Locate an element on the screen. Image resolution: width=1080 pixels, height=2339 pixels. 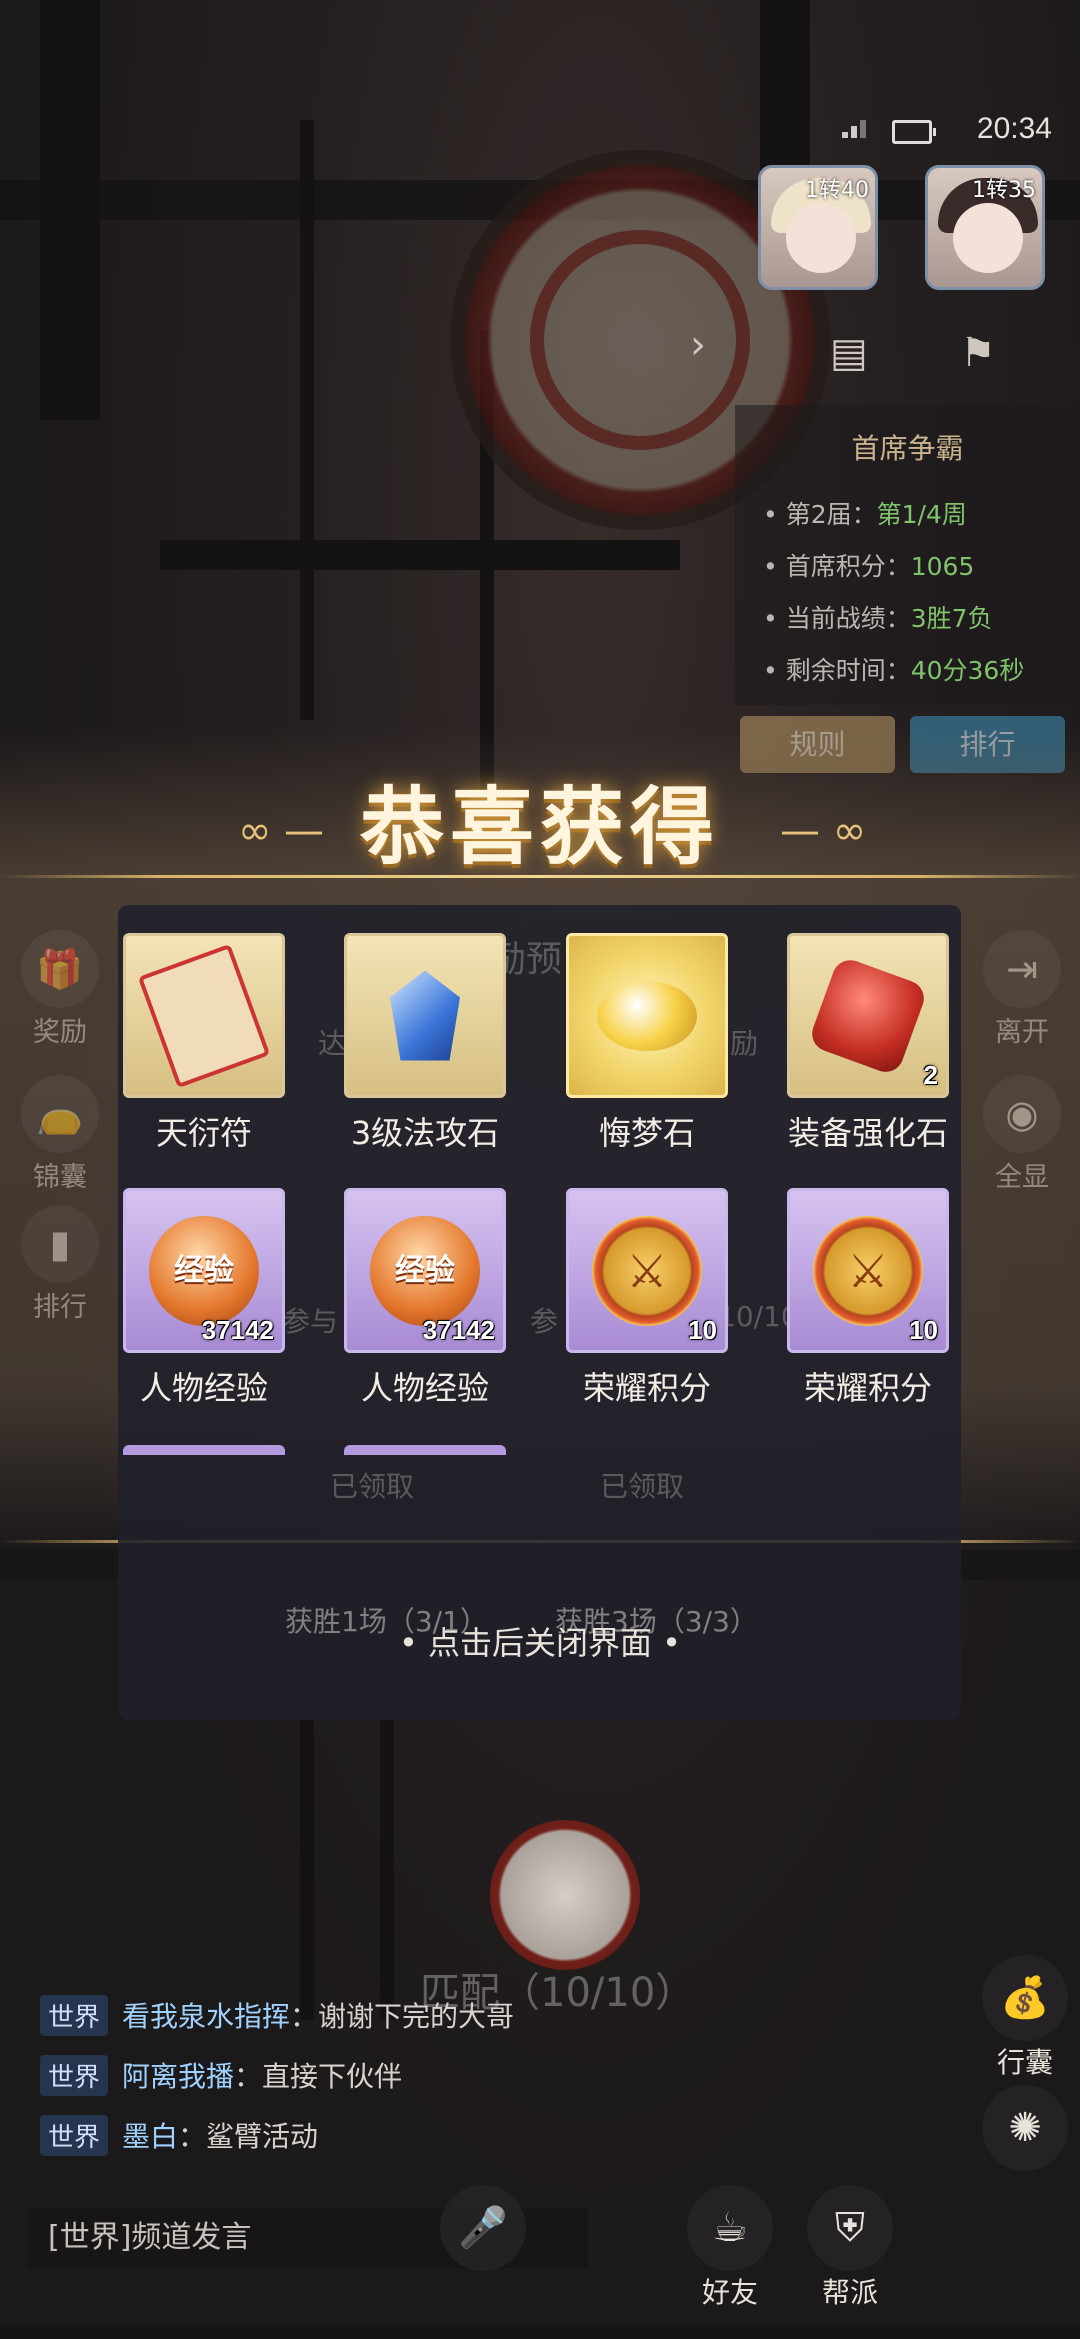
skills-button: ✺ is located at coordinates (1025, 2128).